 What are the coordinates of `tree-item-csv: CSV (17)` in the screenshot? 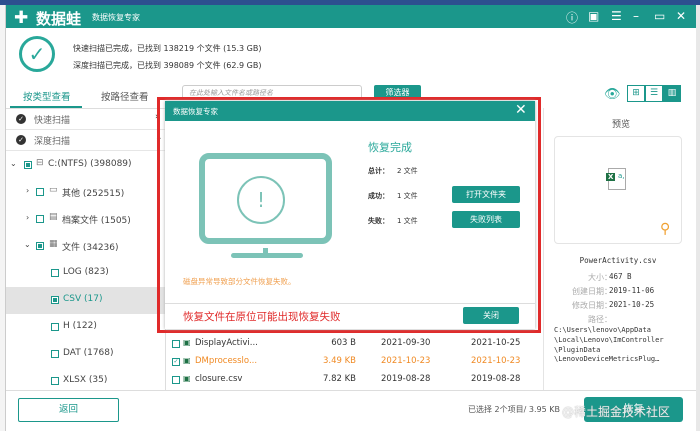 It's located at (86, 300).